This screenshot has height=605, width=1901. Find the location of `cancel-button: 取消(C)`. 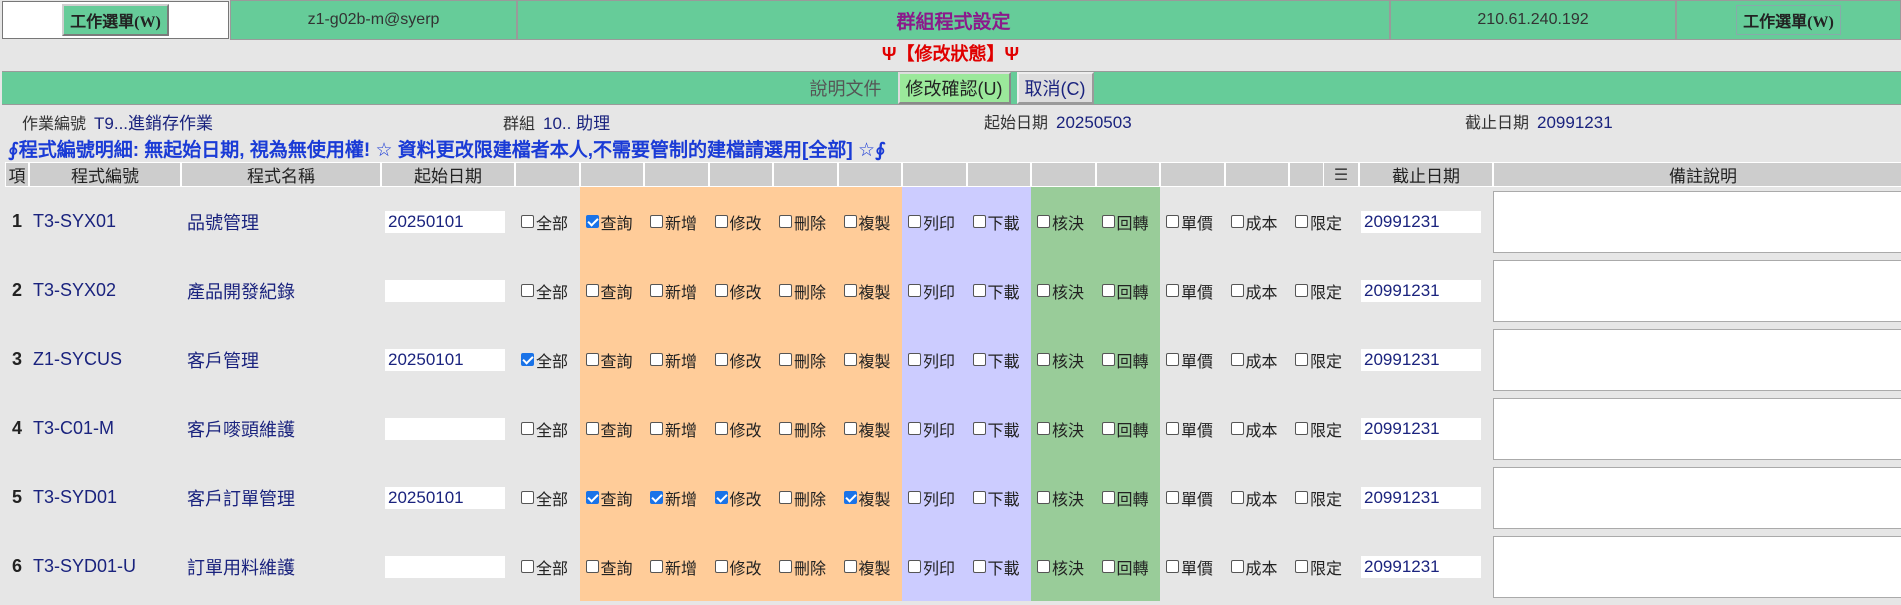

cancel-button: 取消(C) is located at coordinates (1055, 88).